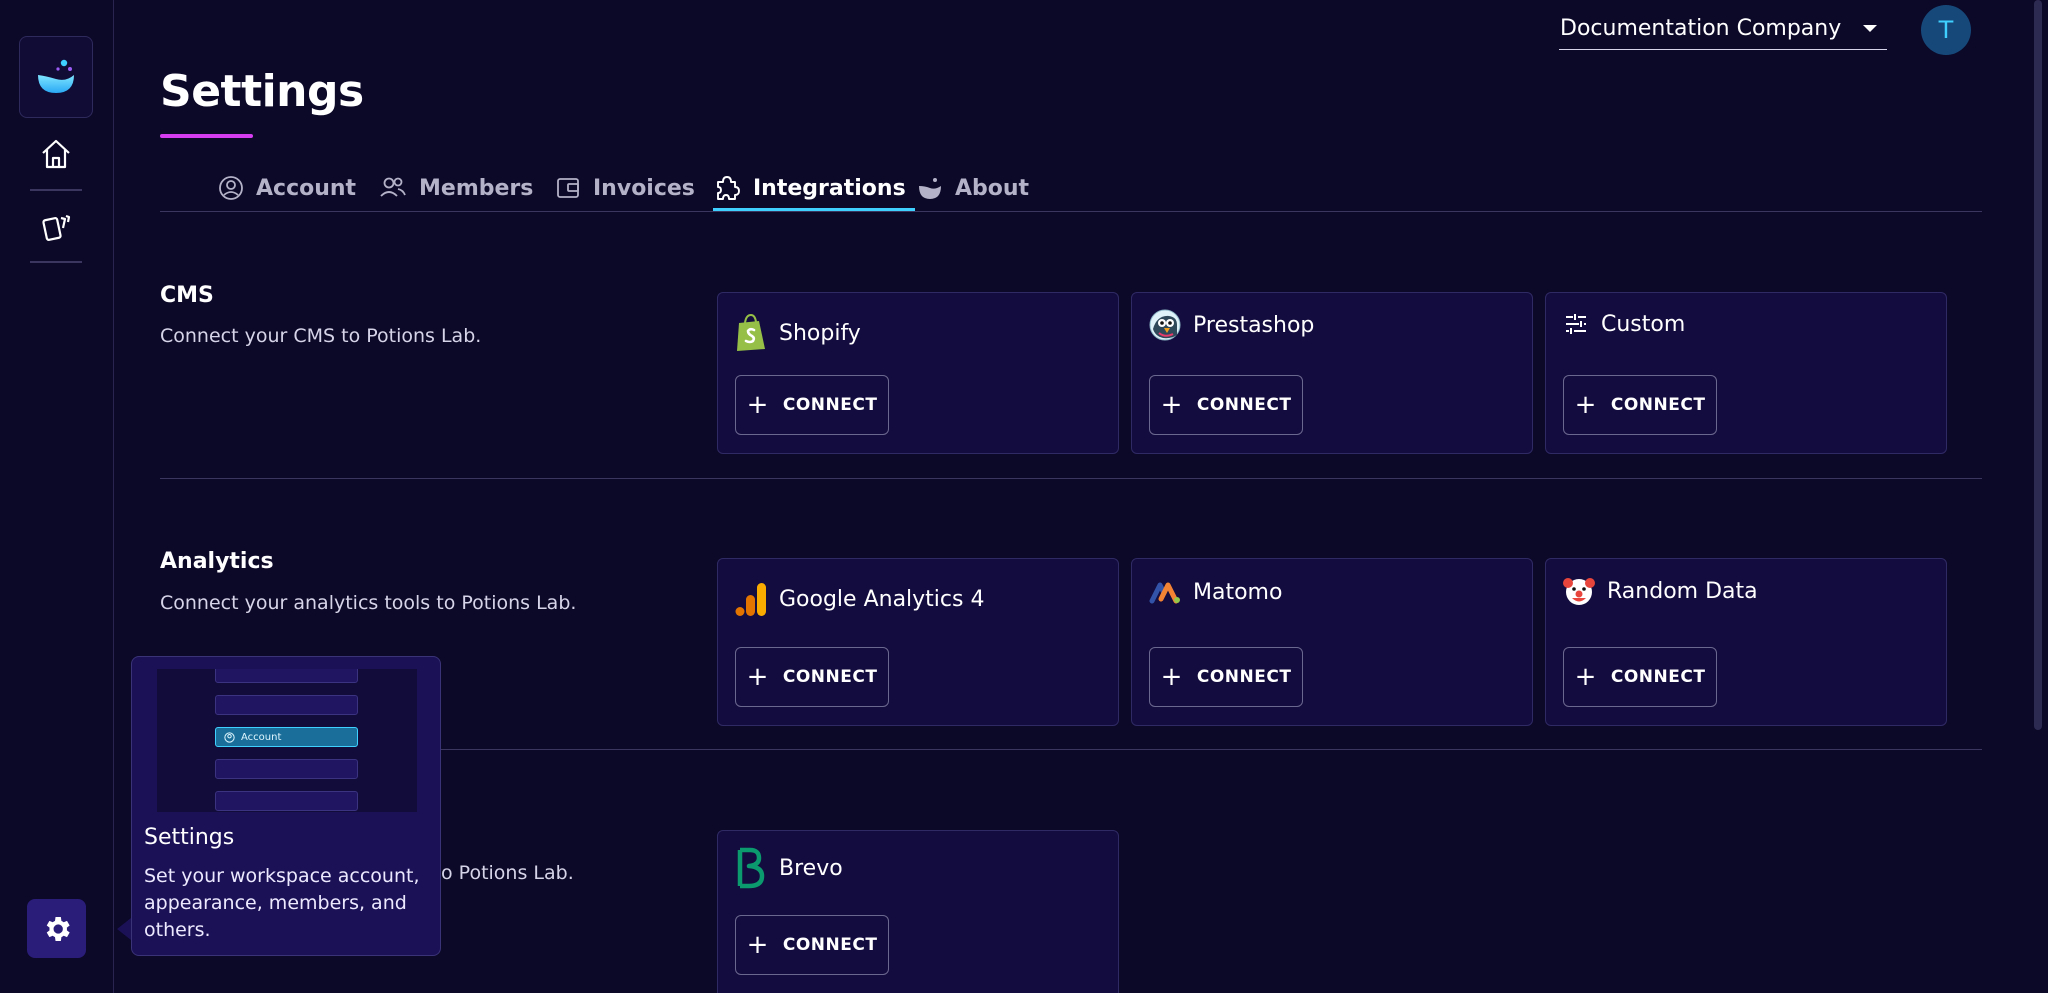 The width and height of the screenshot is (2048, 993). Describe the element at coordinates (1701, 28) in the screenshot. I see `company-name: Documentation Company` at that location.